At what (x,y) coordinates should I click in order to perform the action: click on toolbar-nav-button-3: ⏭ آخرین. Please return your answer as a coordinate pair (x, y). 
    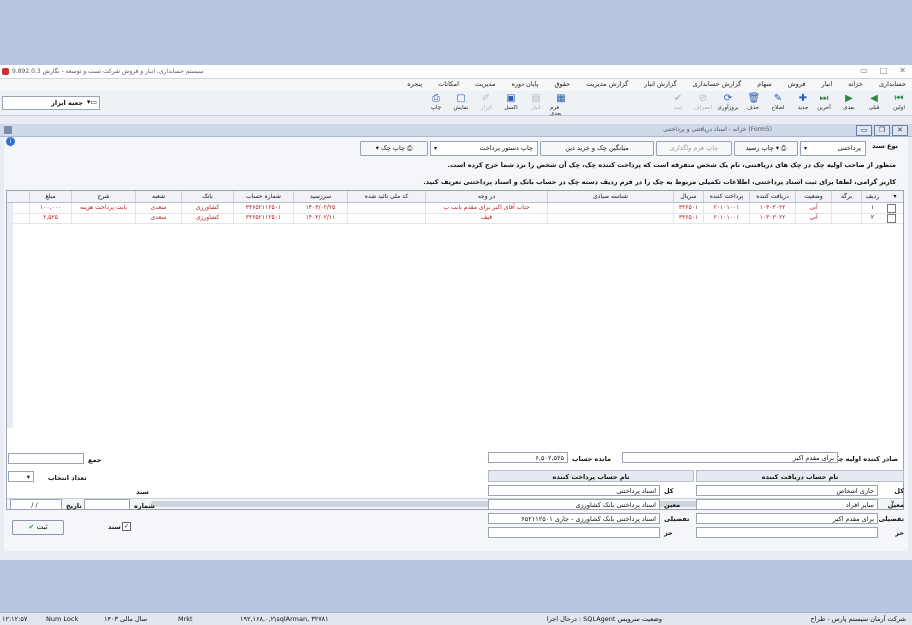
    Looking at the image, I should click on (824, 103).